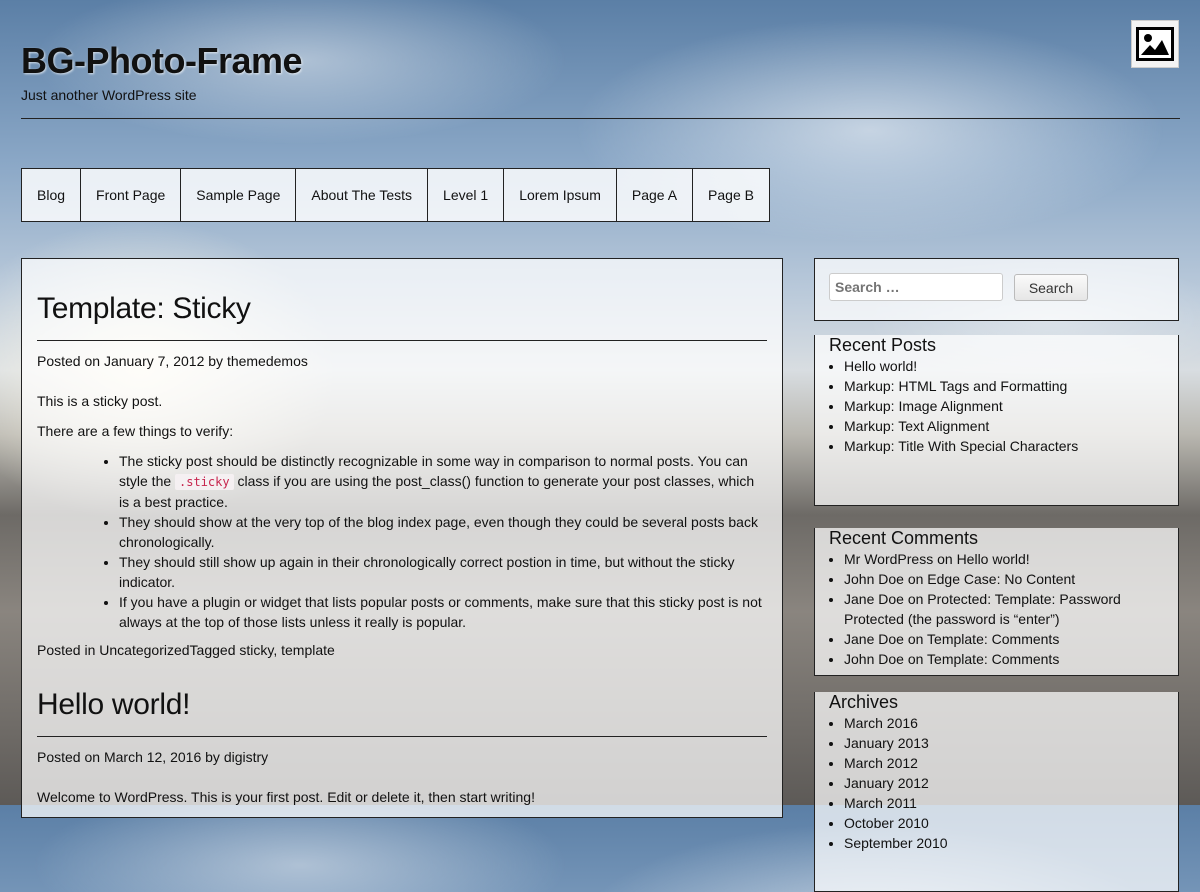  Describe the element at coordinates (212, 650) in the screenshot. I see `tagged-label: Tagged` at that location.